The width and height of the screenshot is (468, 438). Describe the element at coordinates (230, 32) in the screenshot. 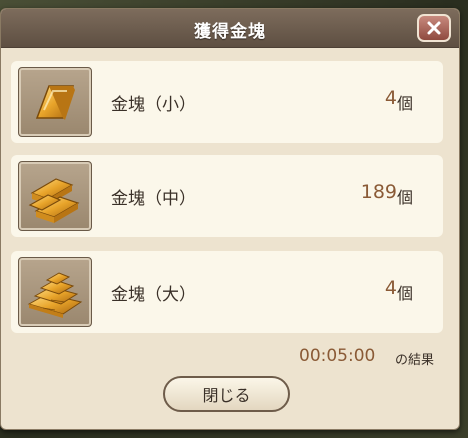

I see `dialog-title: 獲得金塊` at that location.